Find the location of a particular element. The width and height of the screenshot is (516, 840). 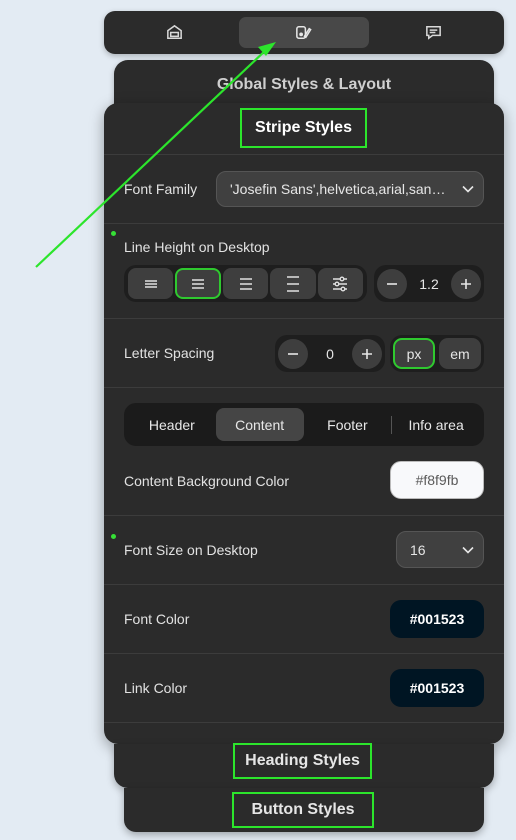

line-height-option-custom is located at coordinates (340, 283).